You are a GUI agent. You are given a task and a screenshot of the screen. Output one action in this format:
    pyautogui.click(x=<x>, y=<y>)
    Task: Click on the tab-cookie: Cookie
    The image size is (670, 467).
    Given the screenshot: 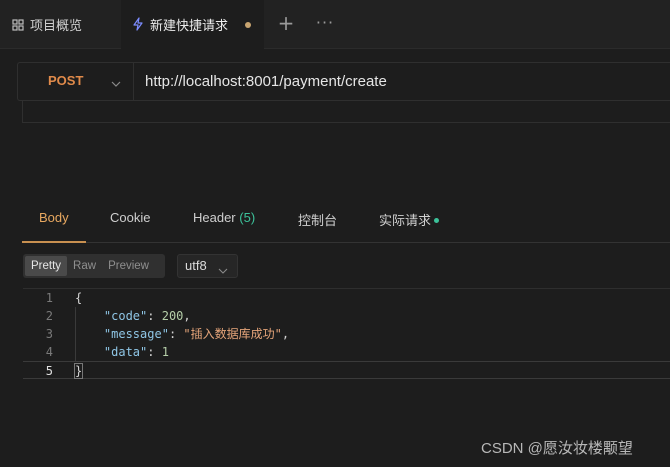 What is the action you would take?
    pyautogui.click(x=130, y=217)
    